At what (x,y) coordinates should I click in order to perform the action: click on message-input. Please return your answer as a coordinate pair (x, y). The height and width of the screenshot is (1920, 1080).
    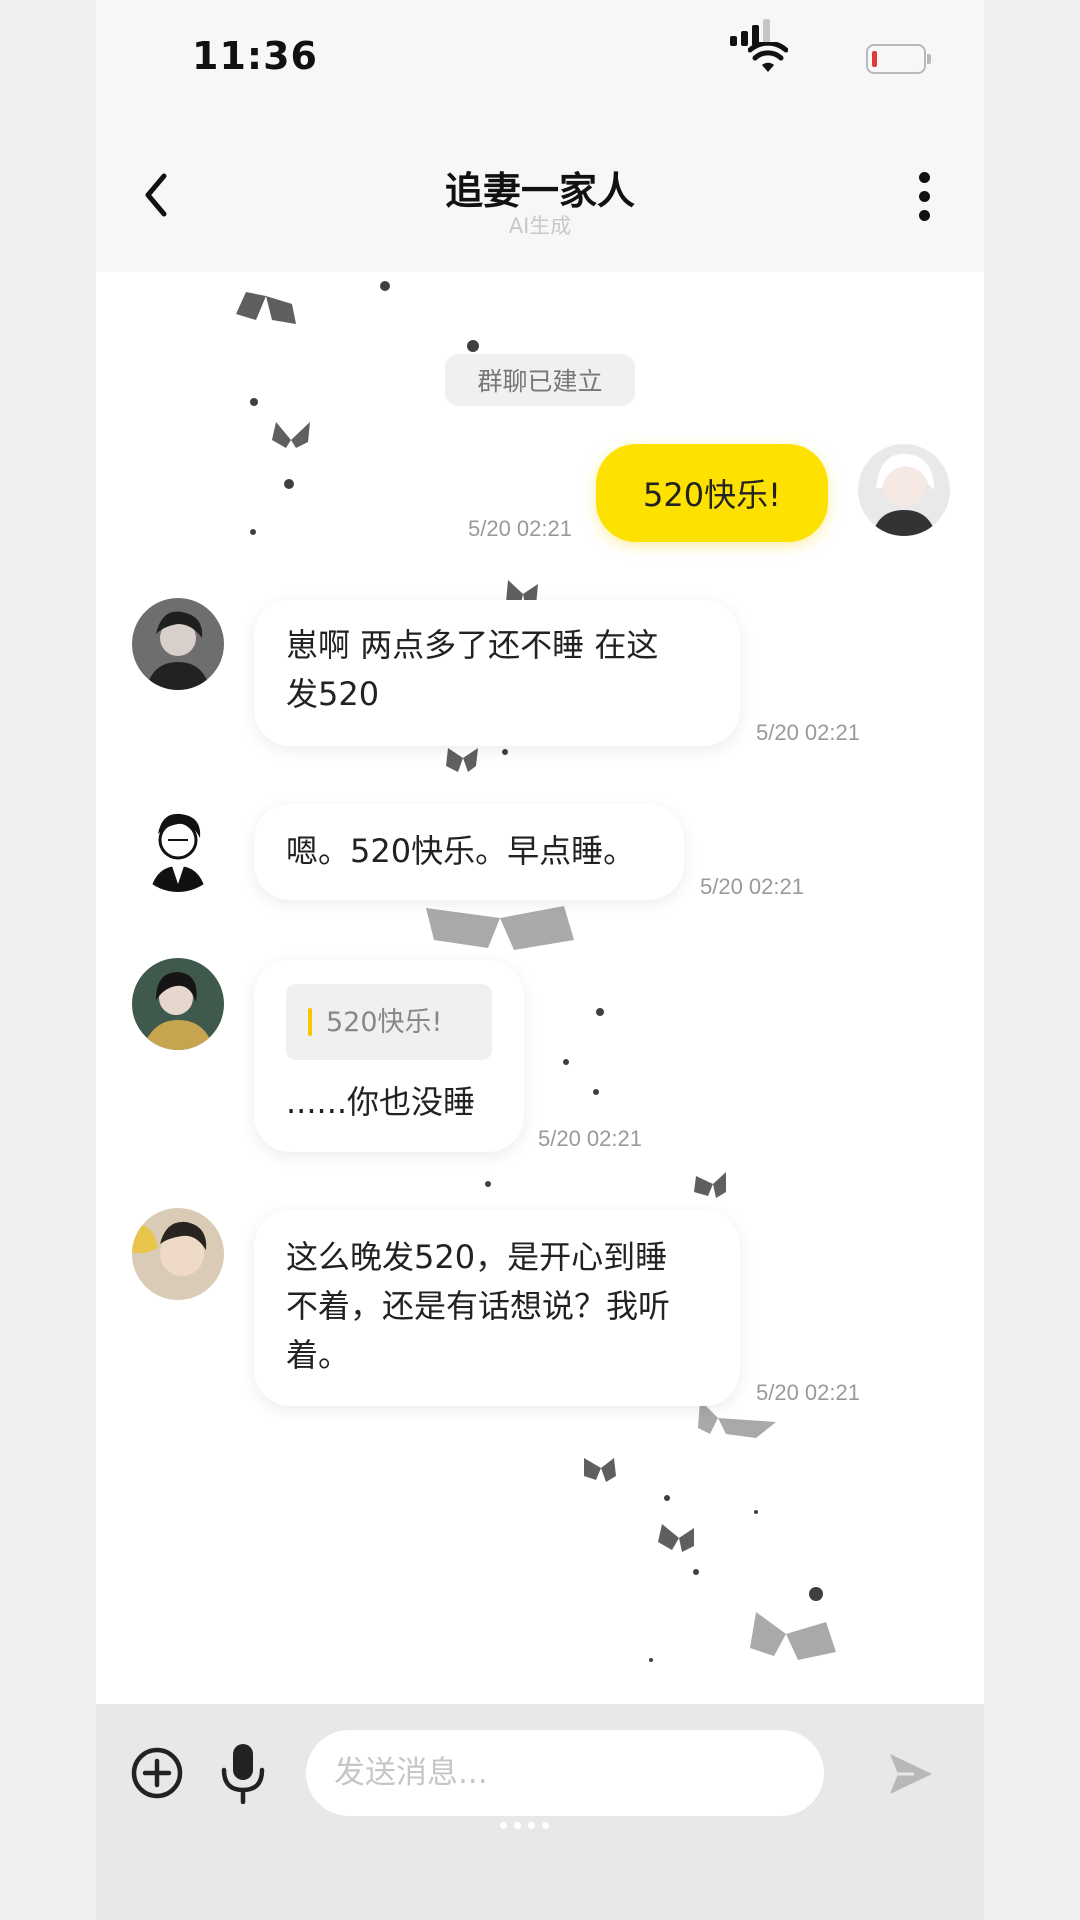
    Looking at the image, I should click on (565, 1773).